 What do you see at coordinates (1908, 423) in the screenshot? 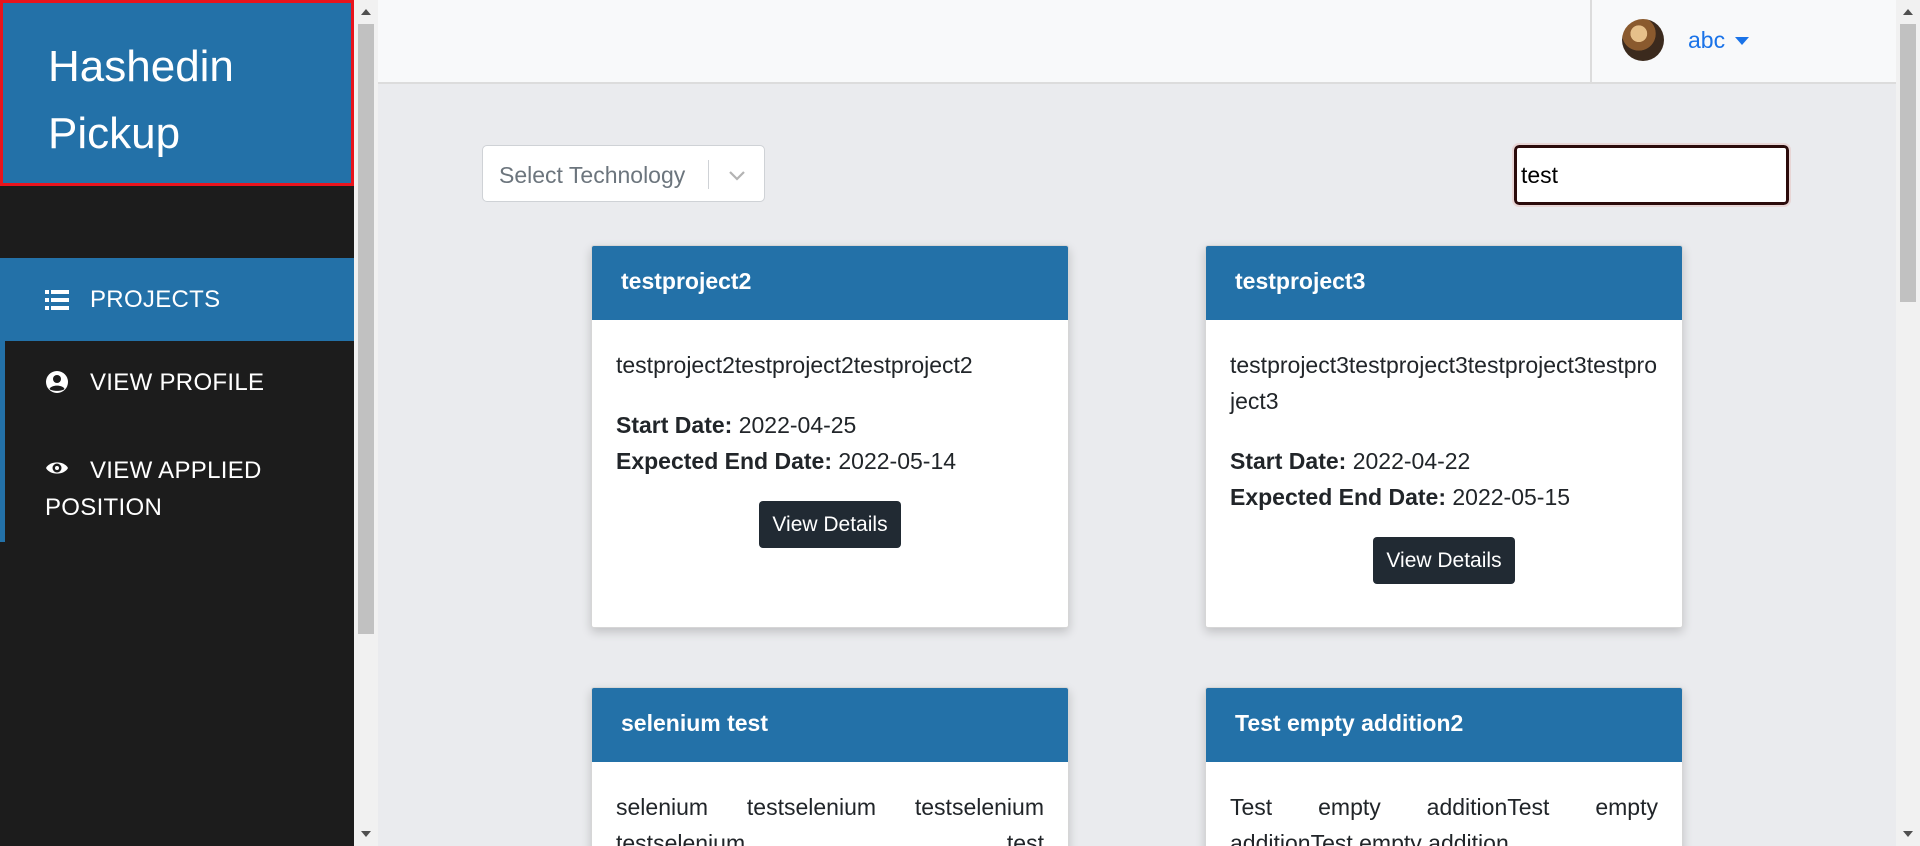
I see `page-scrollbar` at bounding box center [1908, 423].